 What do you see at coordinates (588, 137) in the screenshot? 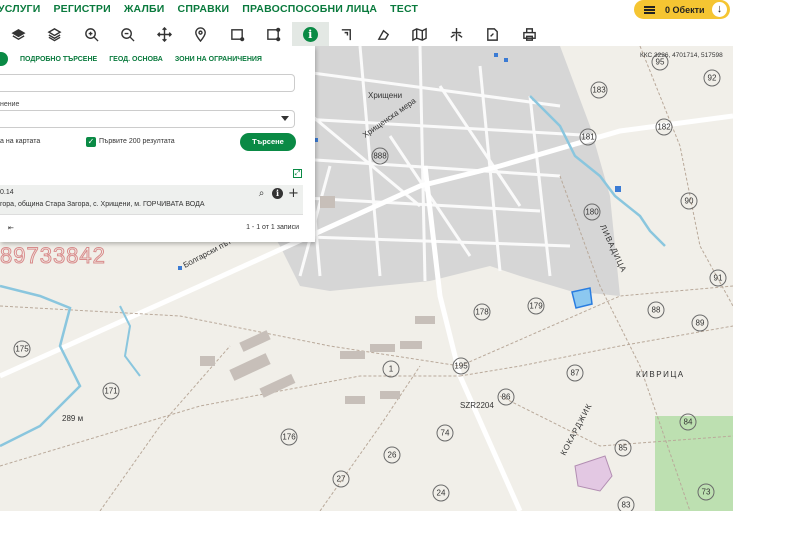
I see `lot-number: 181` at bounding box center [588, 137].